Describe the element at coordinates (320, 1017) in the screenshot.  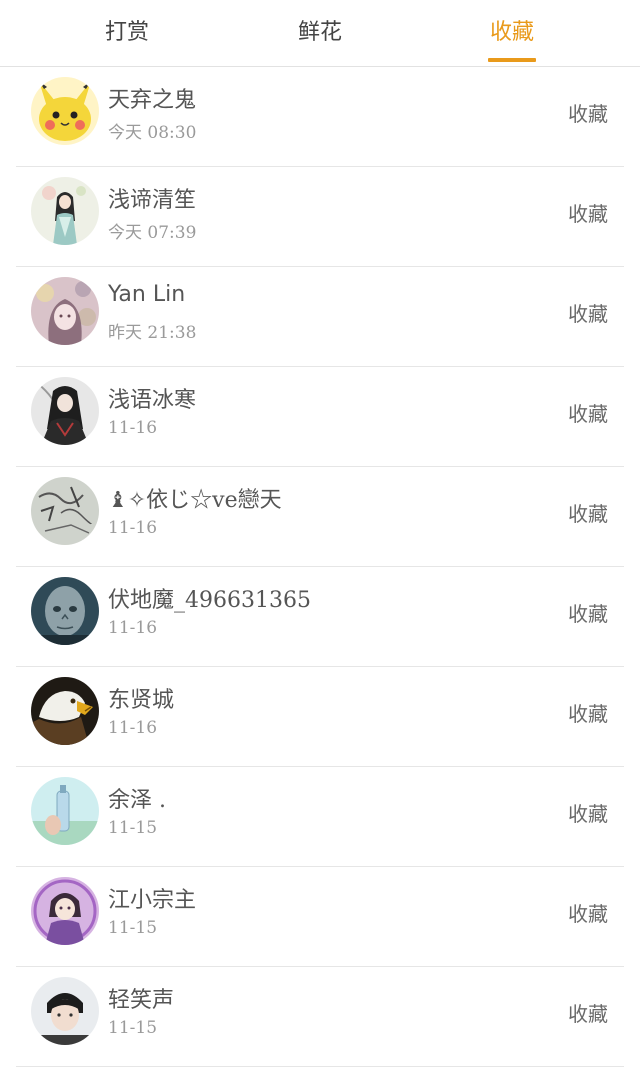
I see `list-item: 轻笑声 11-15 收藏` at that location.